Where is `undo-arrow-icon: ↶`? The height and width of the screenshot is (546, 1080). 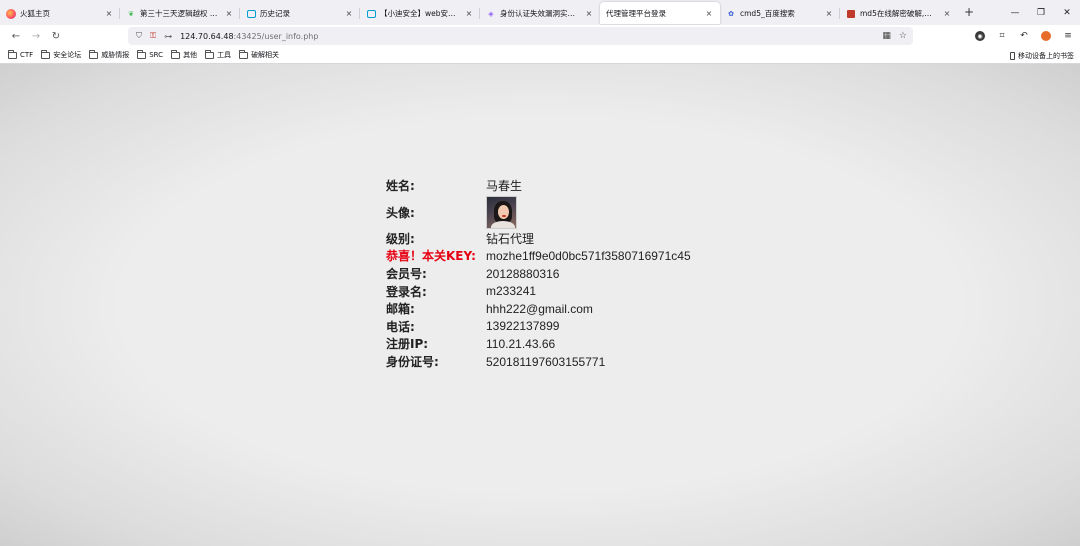 undo-arrow-icon: ↶ is located at coordinates (1024, 36).